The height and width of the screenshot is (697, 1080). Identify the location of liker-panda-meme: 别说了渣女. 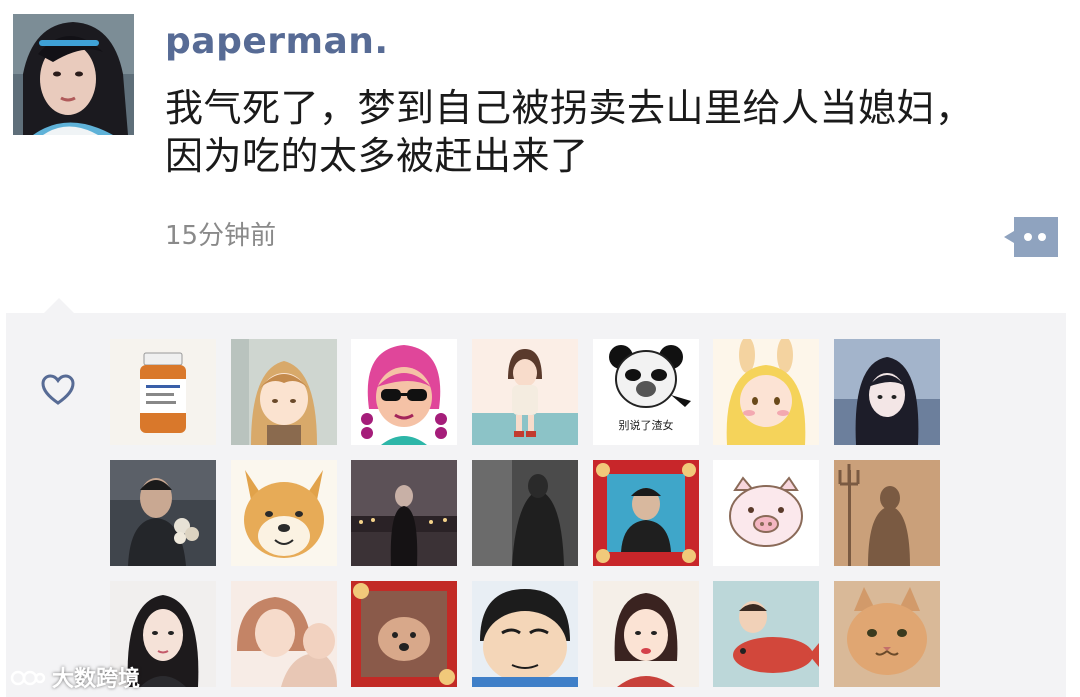
(646, 392).